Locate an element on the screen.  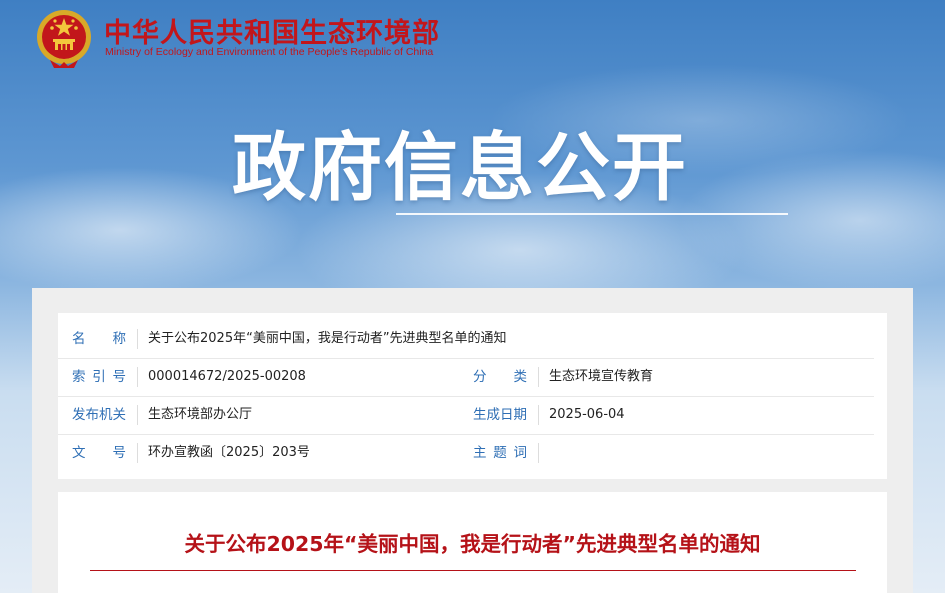
metadata-row-index: 索 引 号 000014672/2025-00208 分 类 生态环境宣传教育 is located at coordinates (466, 377).